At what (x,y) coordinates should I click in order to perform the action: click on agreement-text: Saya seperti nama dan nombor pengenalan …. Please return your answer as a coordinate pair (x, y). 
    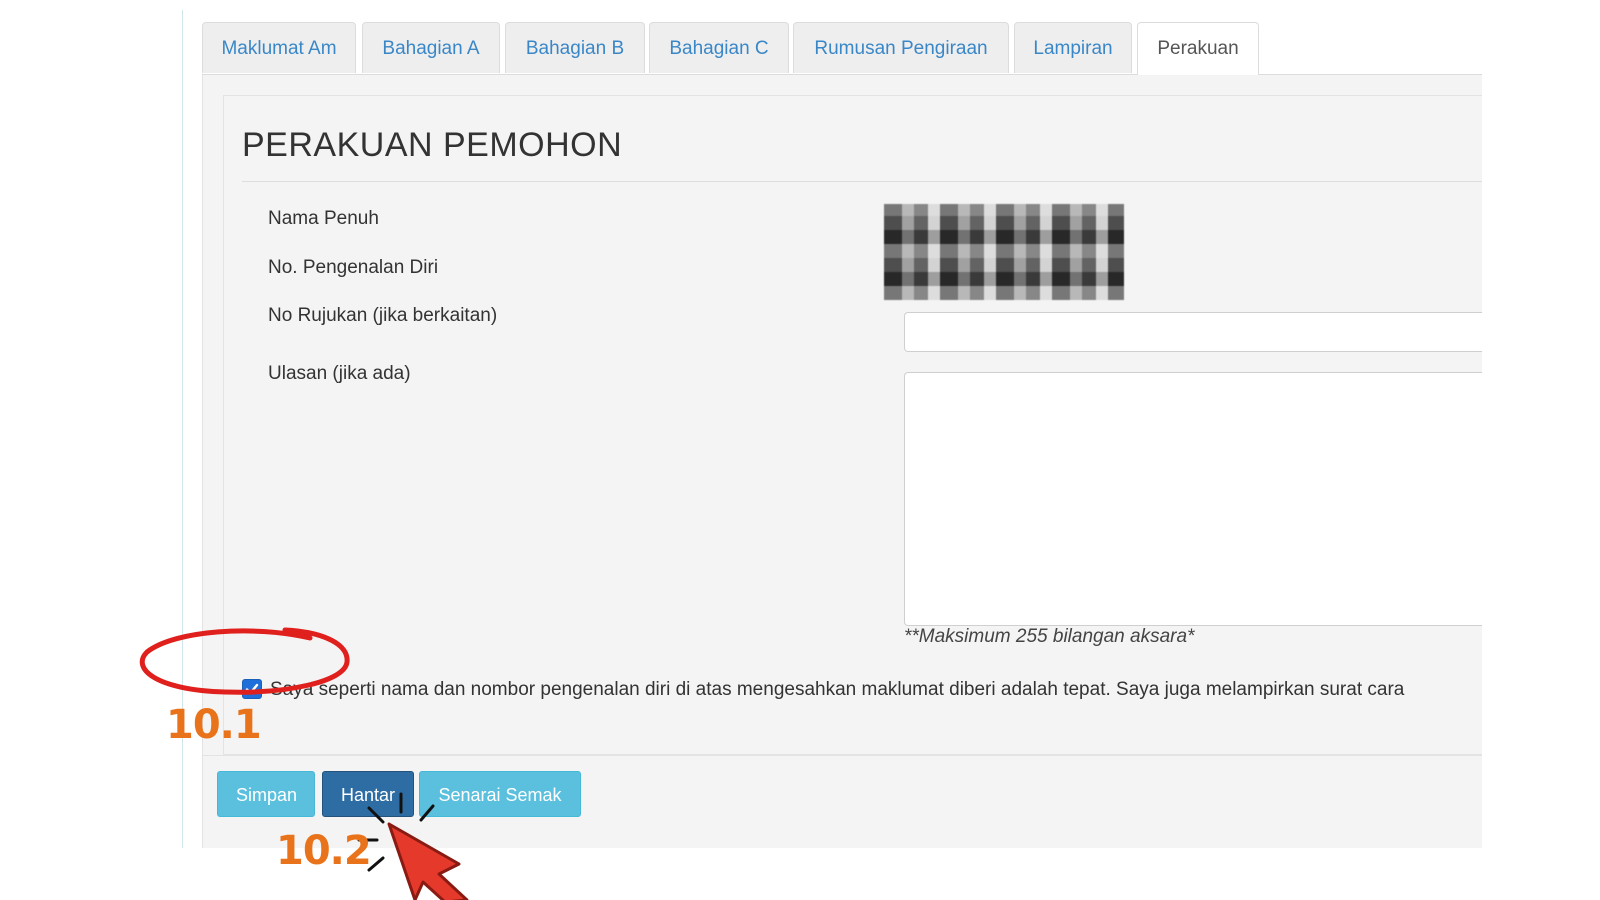
    Looking at the image, I should click on (837, 689).